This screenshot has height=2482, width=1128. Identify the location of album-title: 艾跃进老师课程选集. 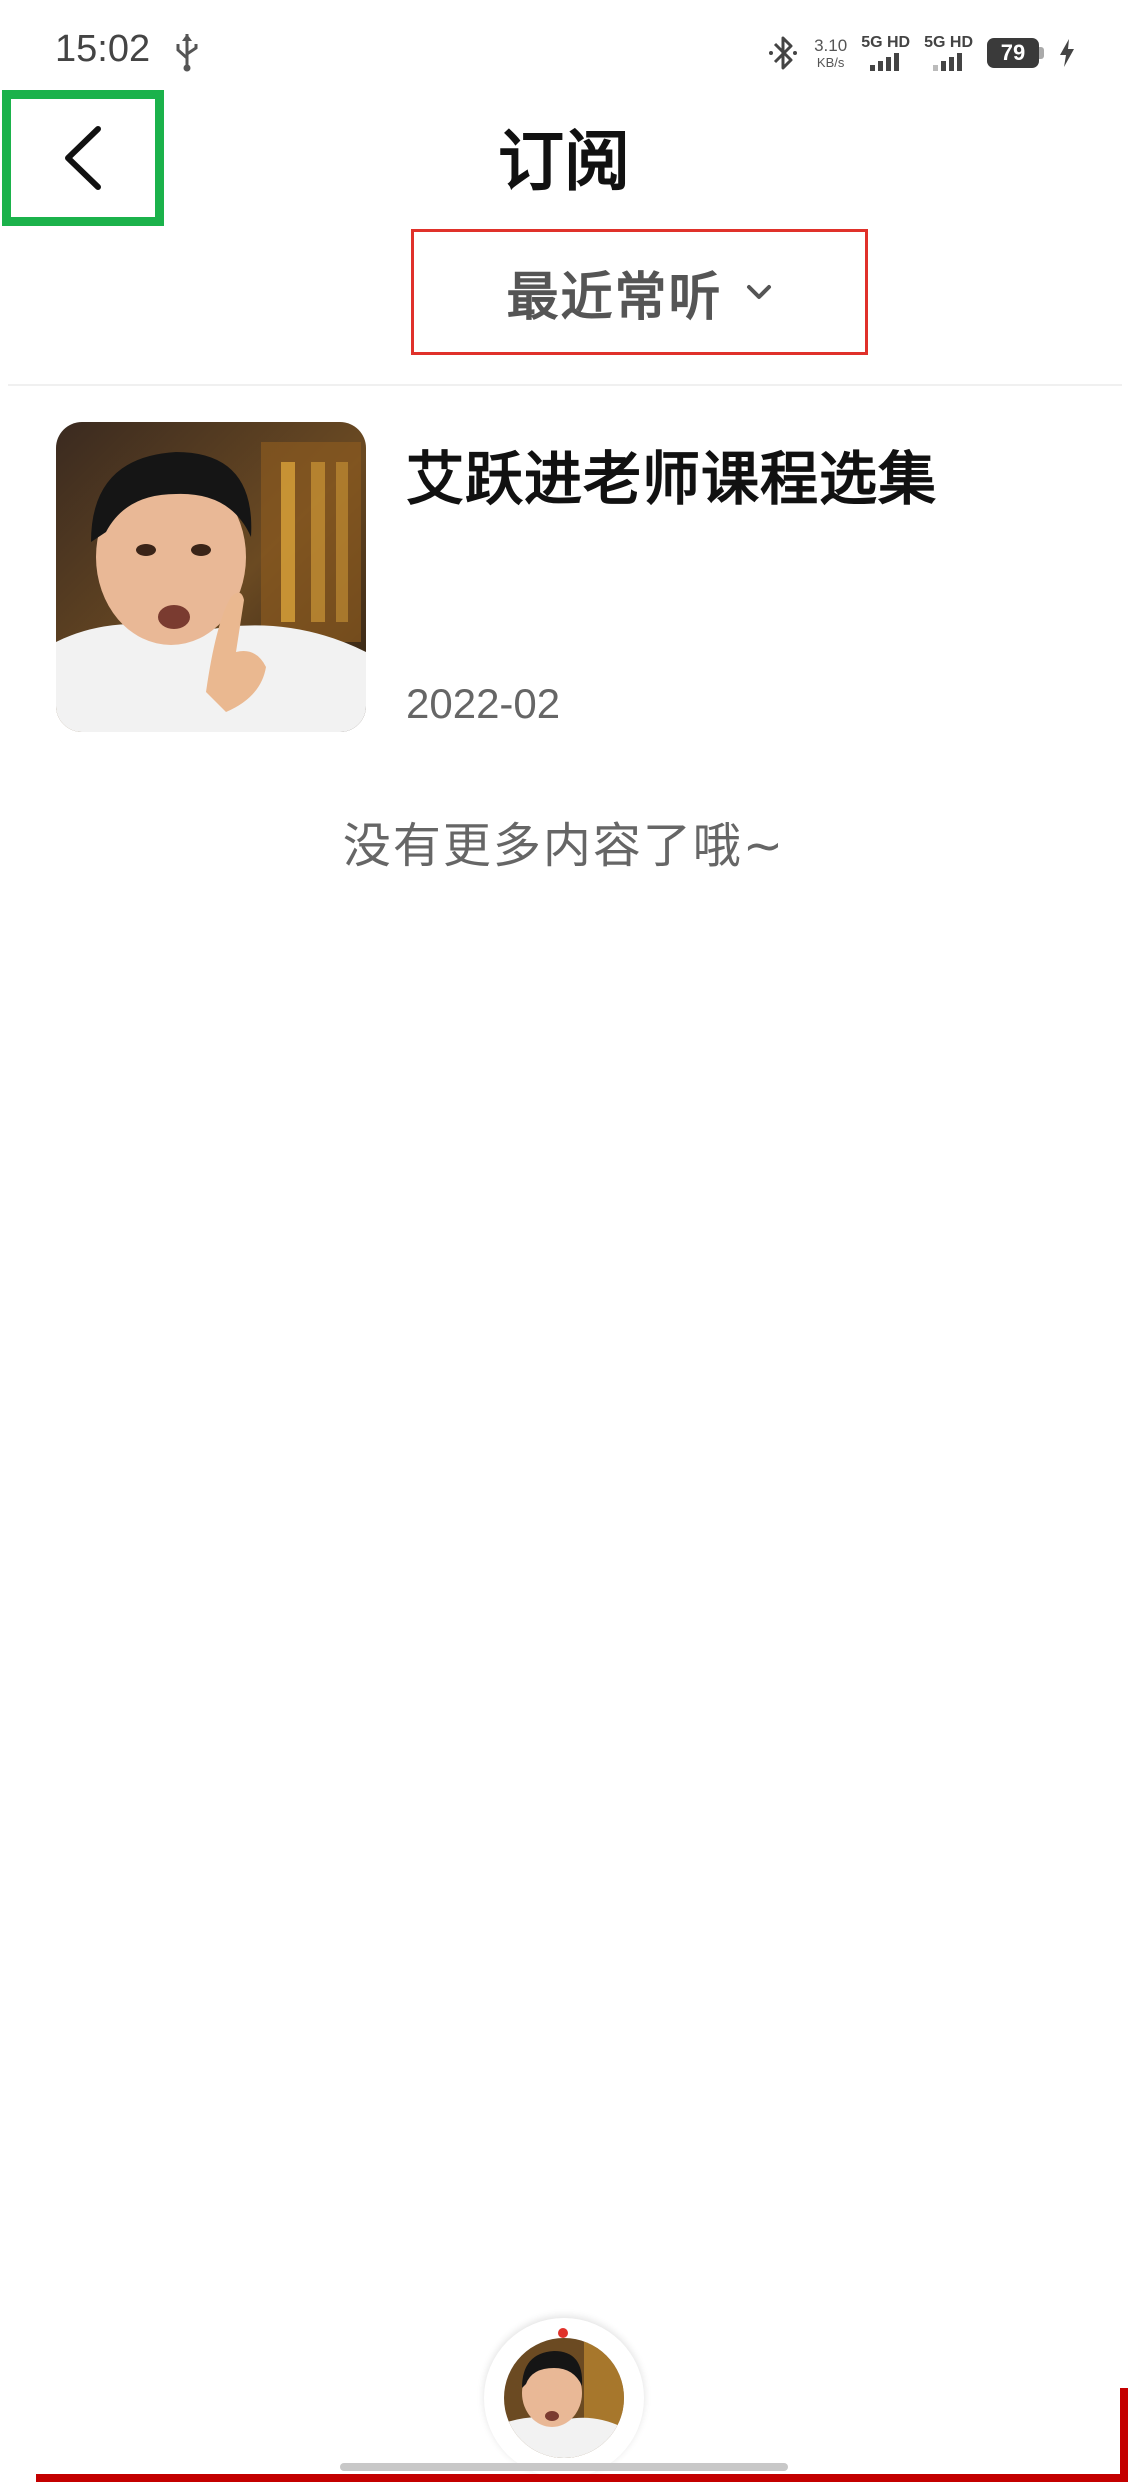
(672, 479).